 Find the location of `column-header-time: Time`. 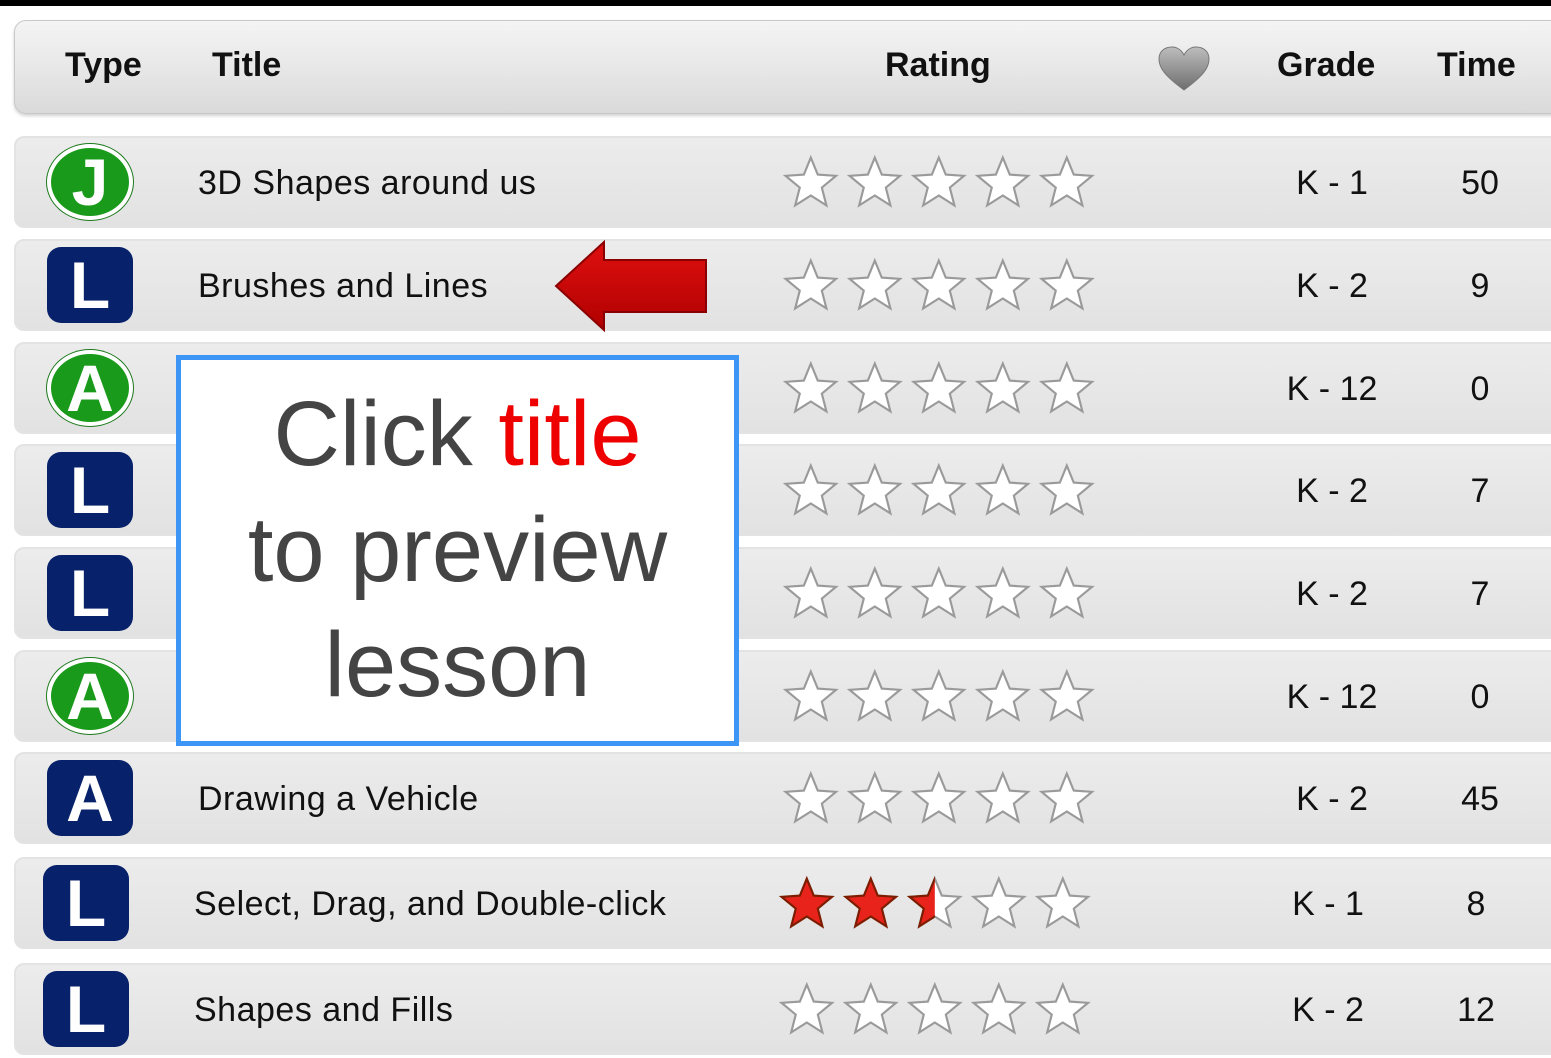

column-header-time: Time is located at coordinates (1476, 65).